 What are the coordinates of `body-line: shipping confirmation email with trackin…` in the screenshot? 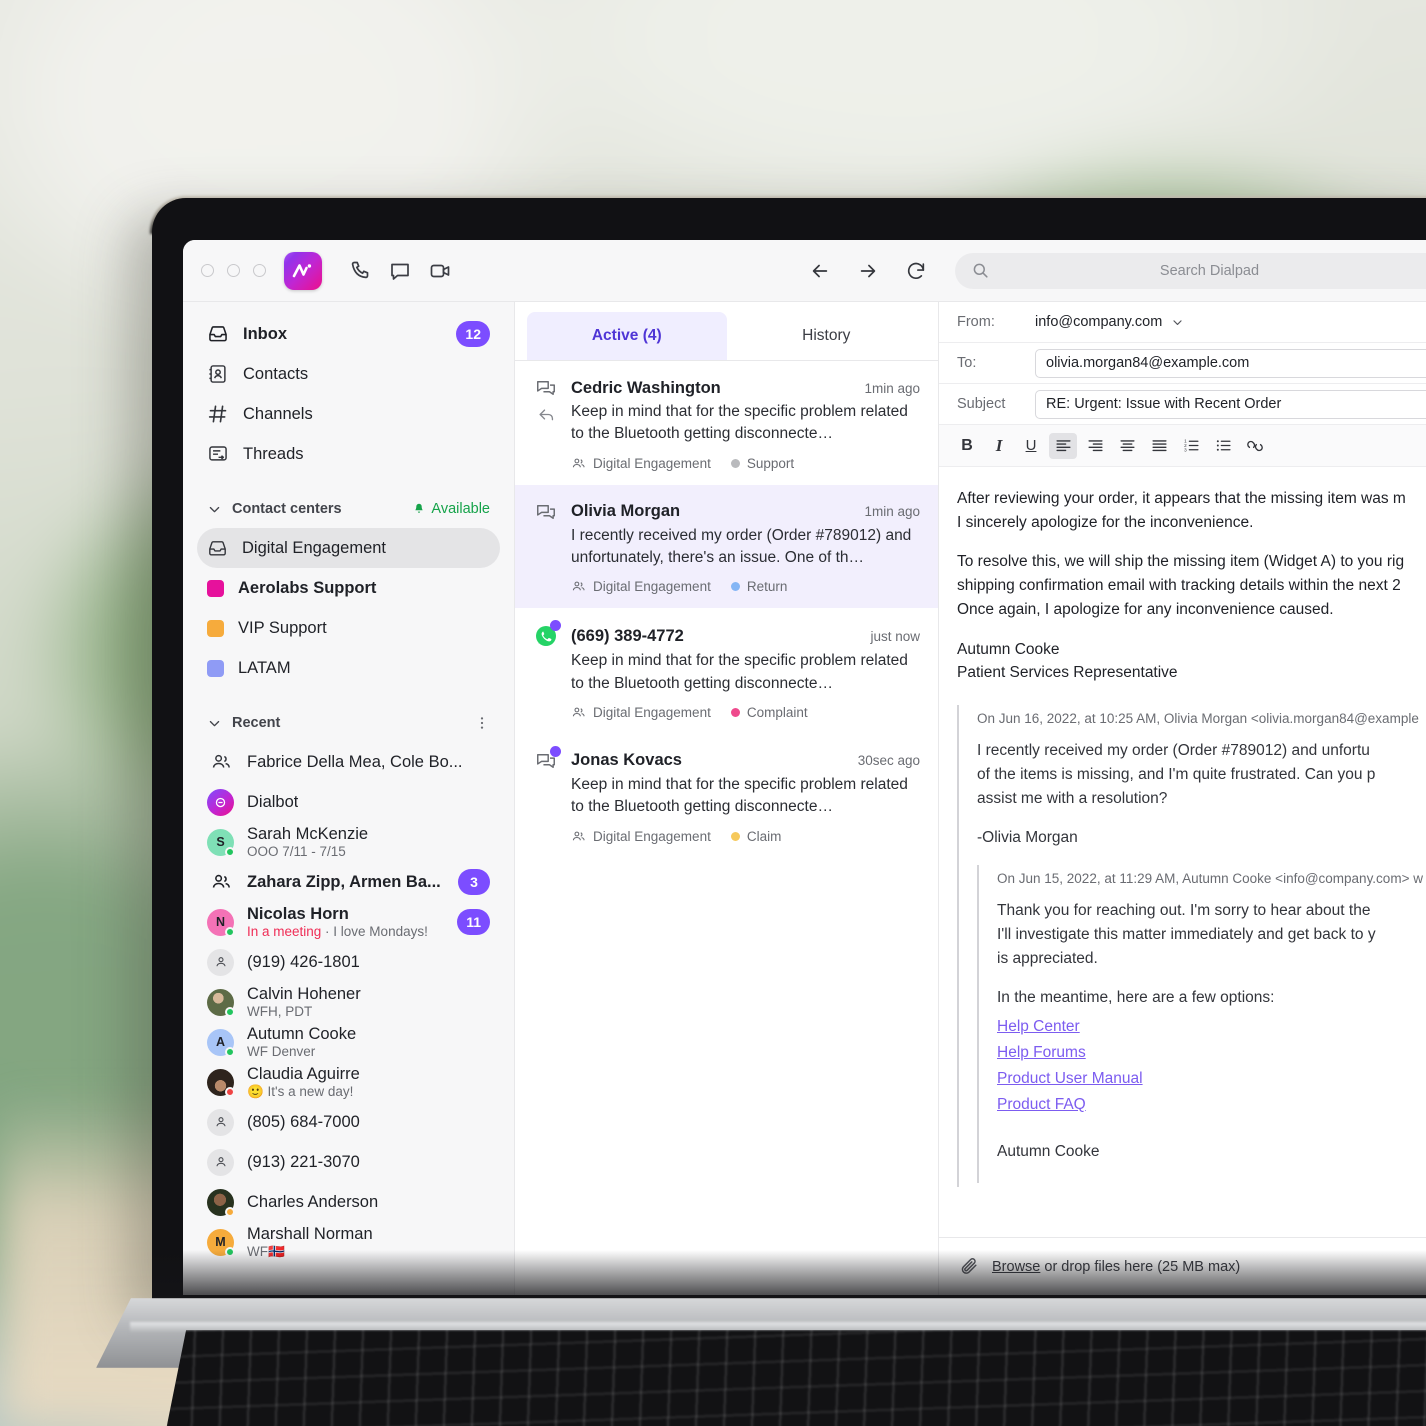 It's located at (1179, 586).